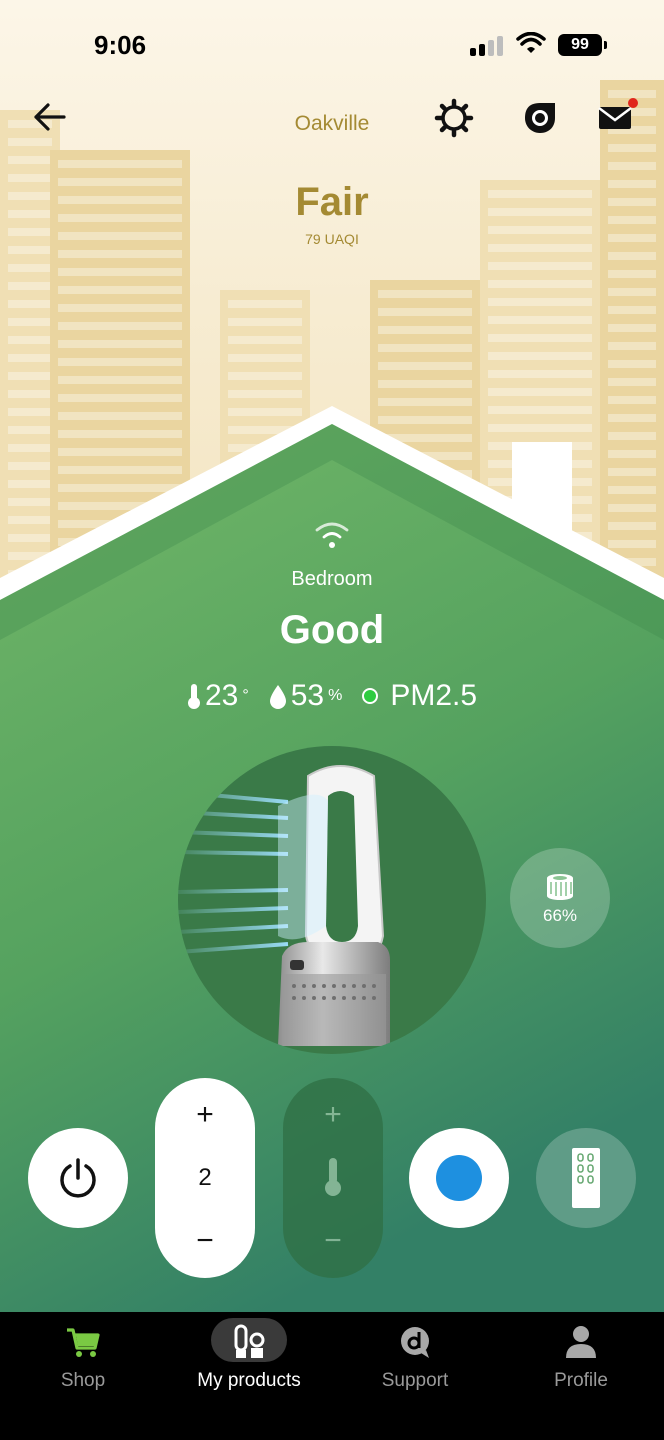 The image size is (664, 1440). I want to click on humidity-value: 53, so click(307, 695).